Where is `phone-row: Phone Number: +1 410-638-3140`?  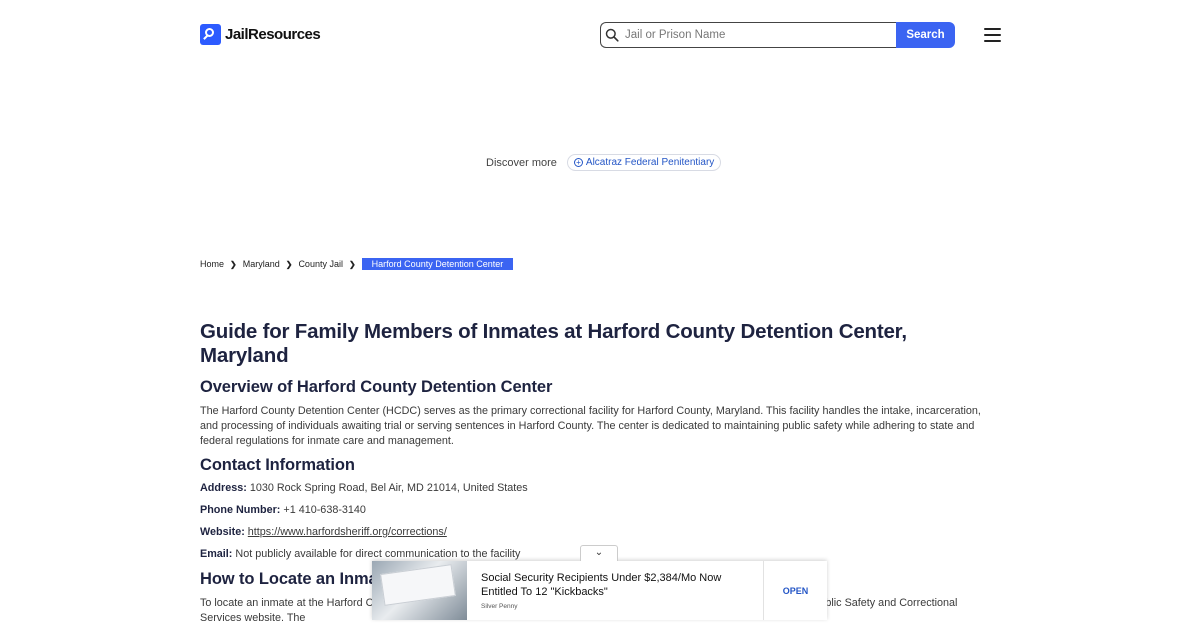 phone-row: Phone Number: +1 410-638-3140 is located at coordinates (600, 510).